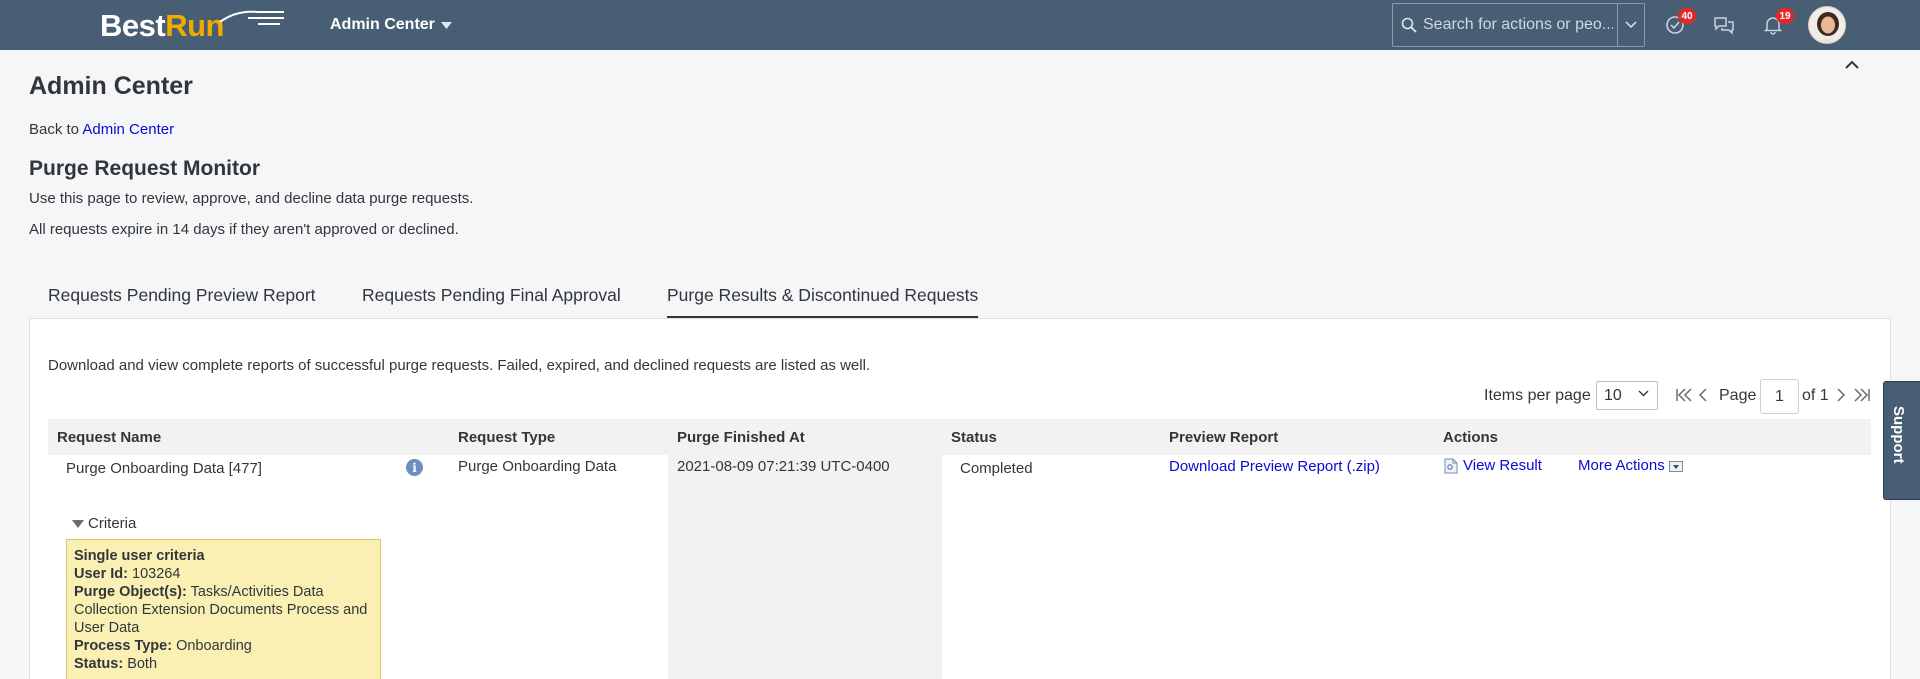 The width and height of the screenshot is (1920, 679). I want to click on logo-best-text: Best, so click(133, 25).